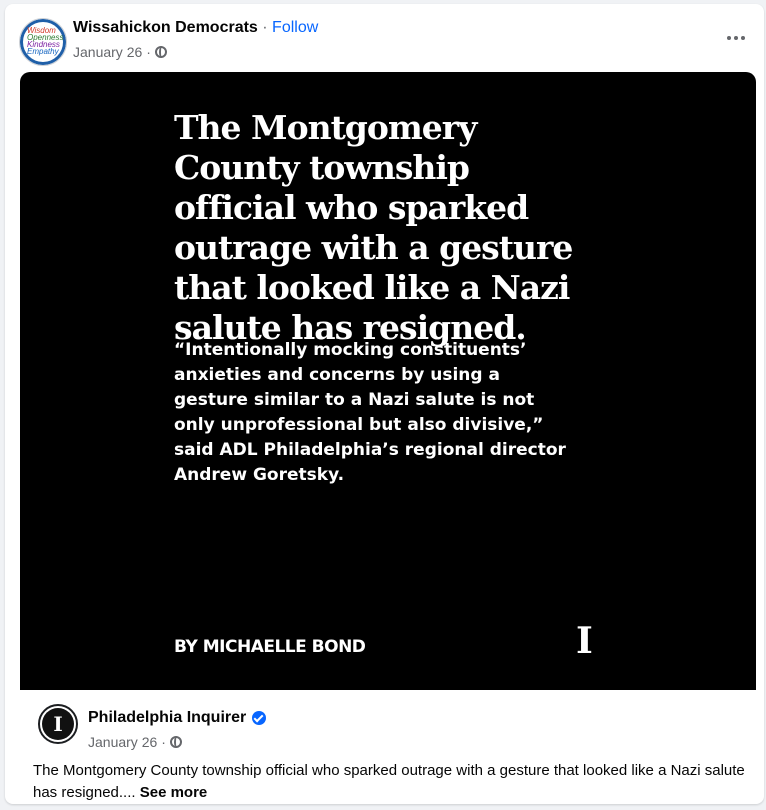  What do you see at coordinates (174, 792) in the screenshot?
I see `see-more-link: See more` at bounding box center [174, 792].